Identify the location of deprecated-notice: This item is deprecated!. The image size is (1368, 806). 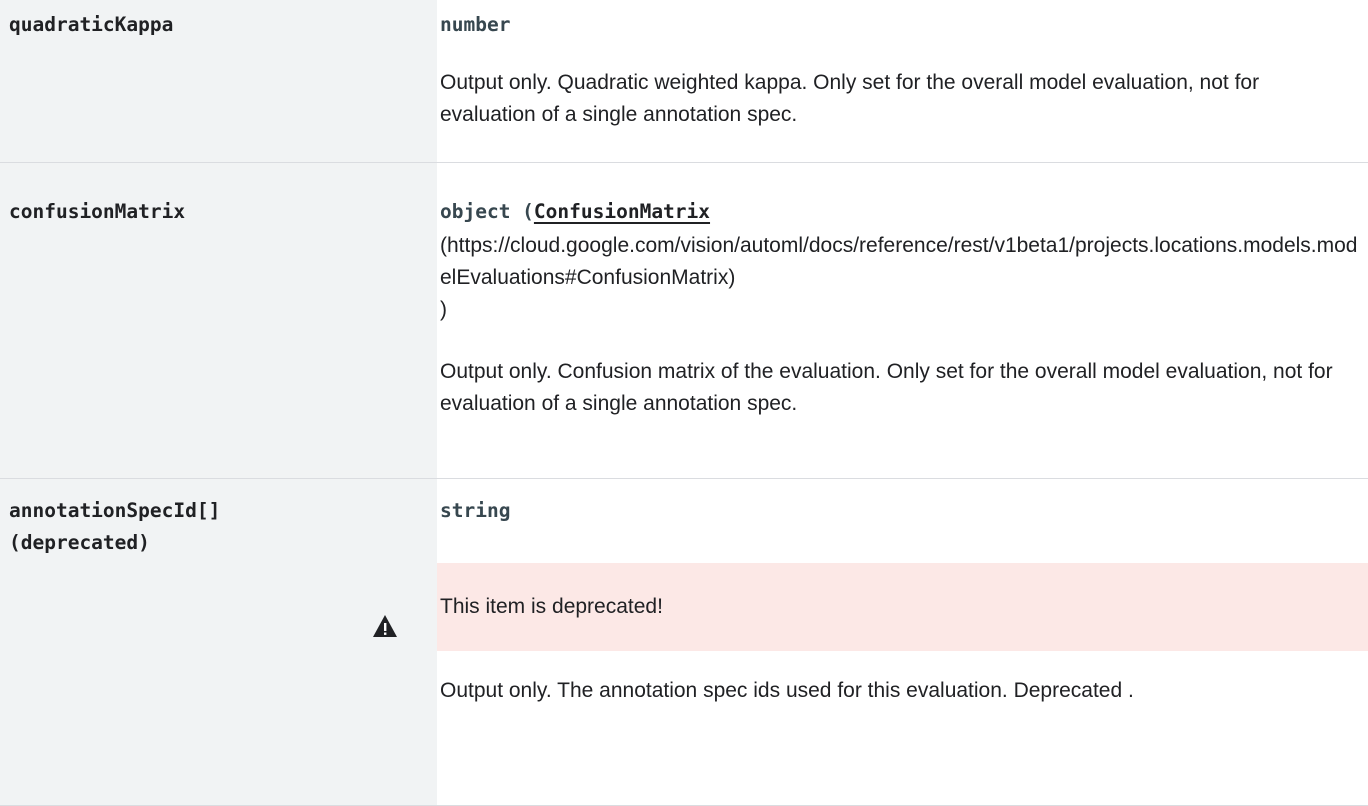
(551, 606).